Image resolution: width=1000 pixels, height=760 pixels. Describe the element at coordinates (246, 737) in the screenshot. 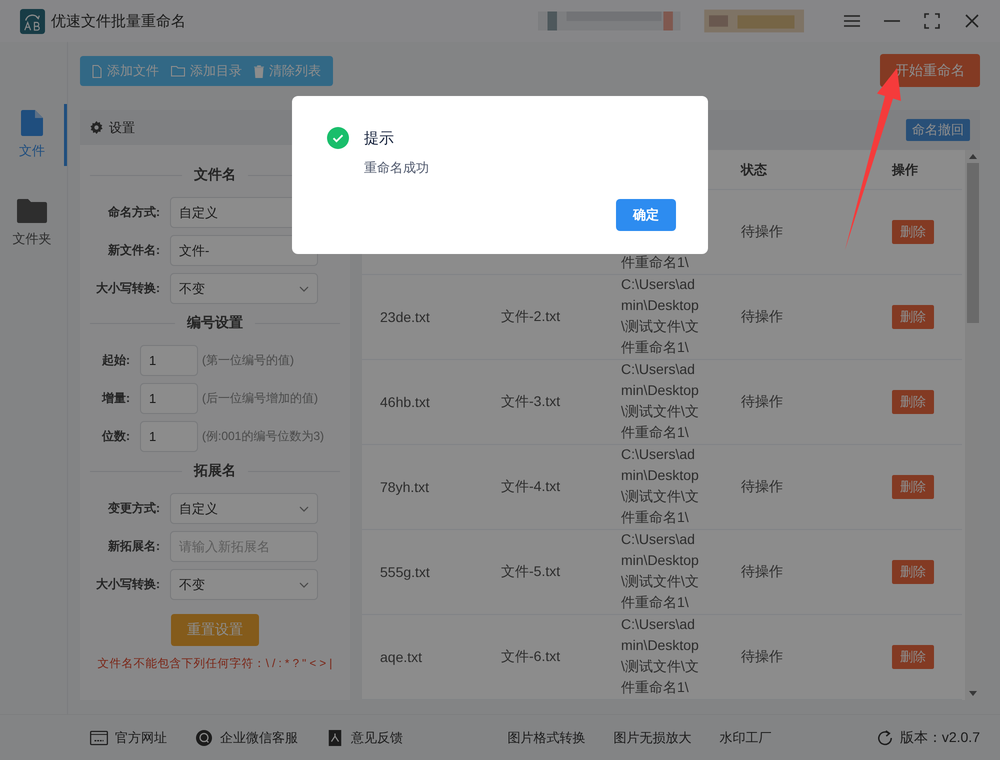

I see `footer-link: 企业微信客服` at that location.